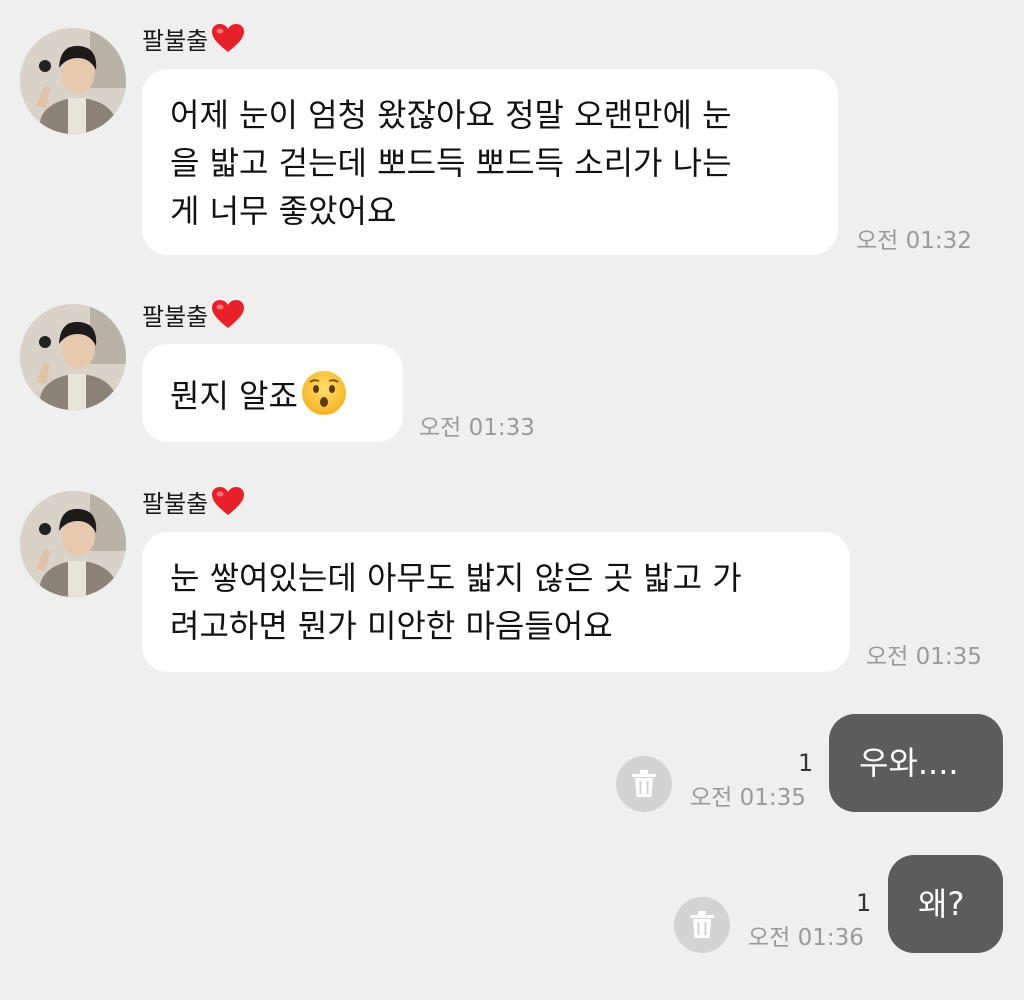  I want to click on message-text-line: 게 너무 좋았어요, so click(283, 211).